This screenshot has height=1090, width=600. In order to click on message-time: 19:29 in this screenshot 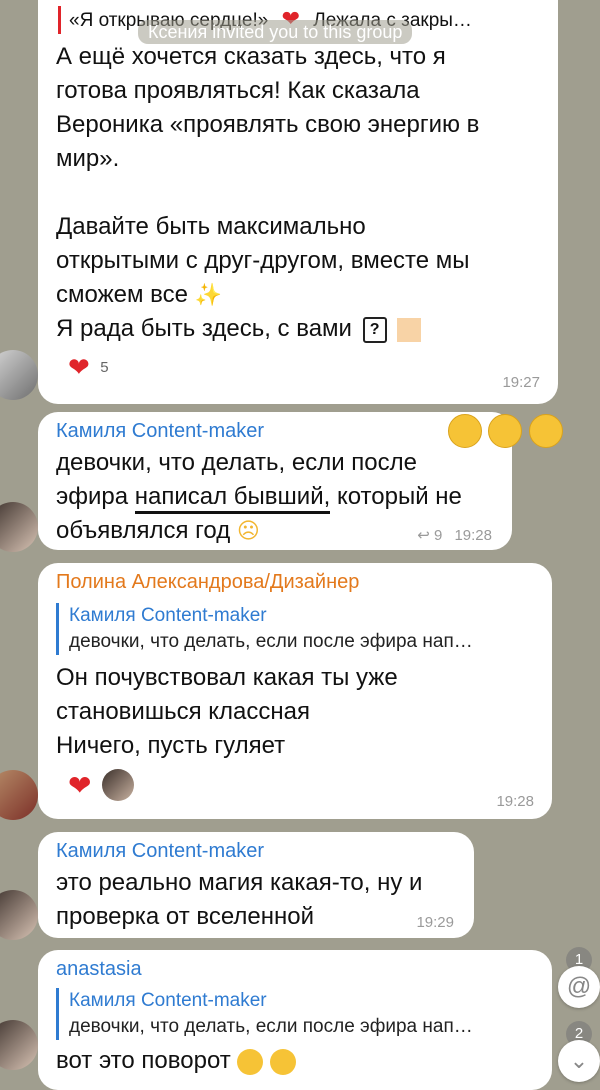, I will do `click(435, 922)`.